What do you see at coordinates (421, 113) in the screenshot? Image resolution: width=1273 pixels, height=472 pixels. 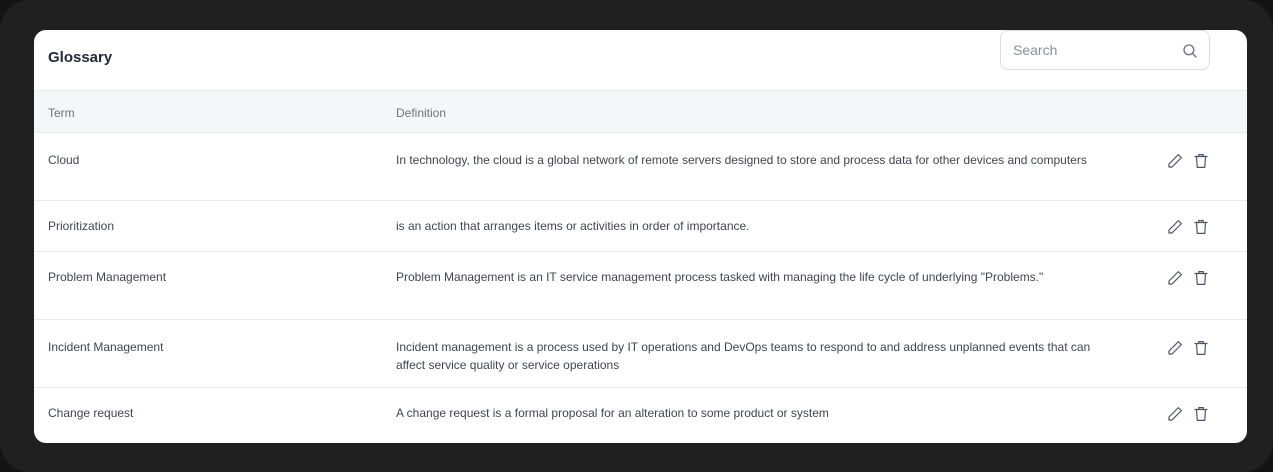 I see `column-header-definition: Definition` at bounding box center [421, 113].